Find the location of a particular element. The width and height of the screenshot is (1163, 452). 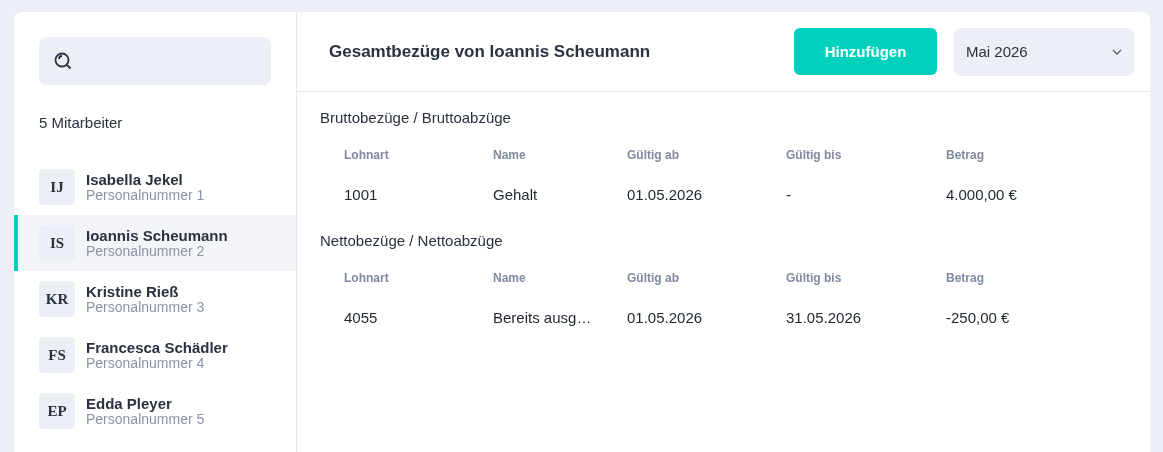

avatar: FS is located at coordinates (57, 355).